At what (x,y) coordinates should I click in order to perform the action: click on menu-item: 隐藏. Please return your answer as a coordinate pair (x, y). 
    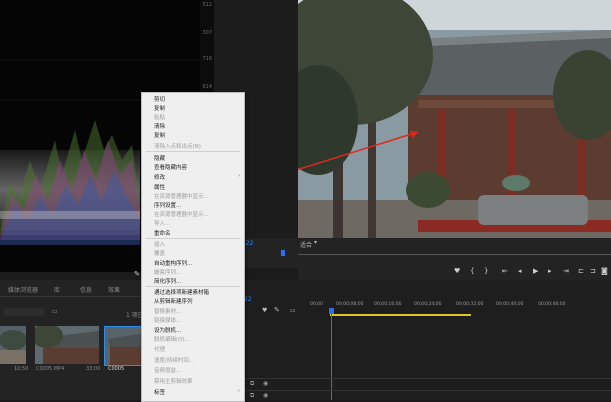
    Looking at the image, I should click on (159, 158).